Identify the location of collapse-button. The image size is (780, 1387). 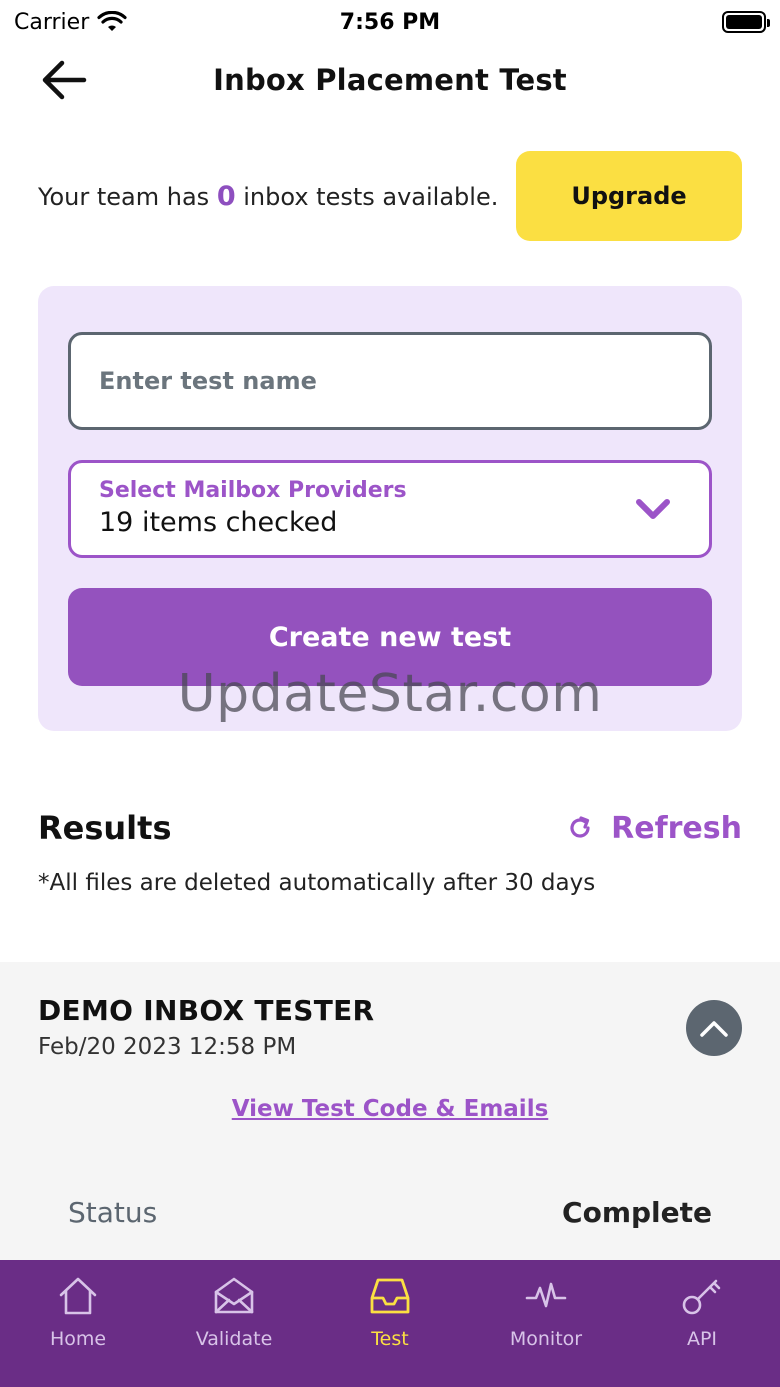
(714, 1028).